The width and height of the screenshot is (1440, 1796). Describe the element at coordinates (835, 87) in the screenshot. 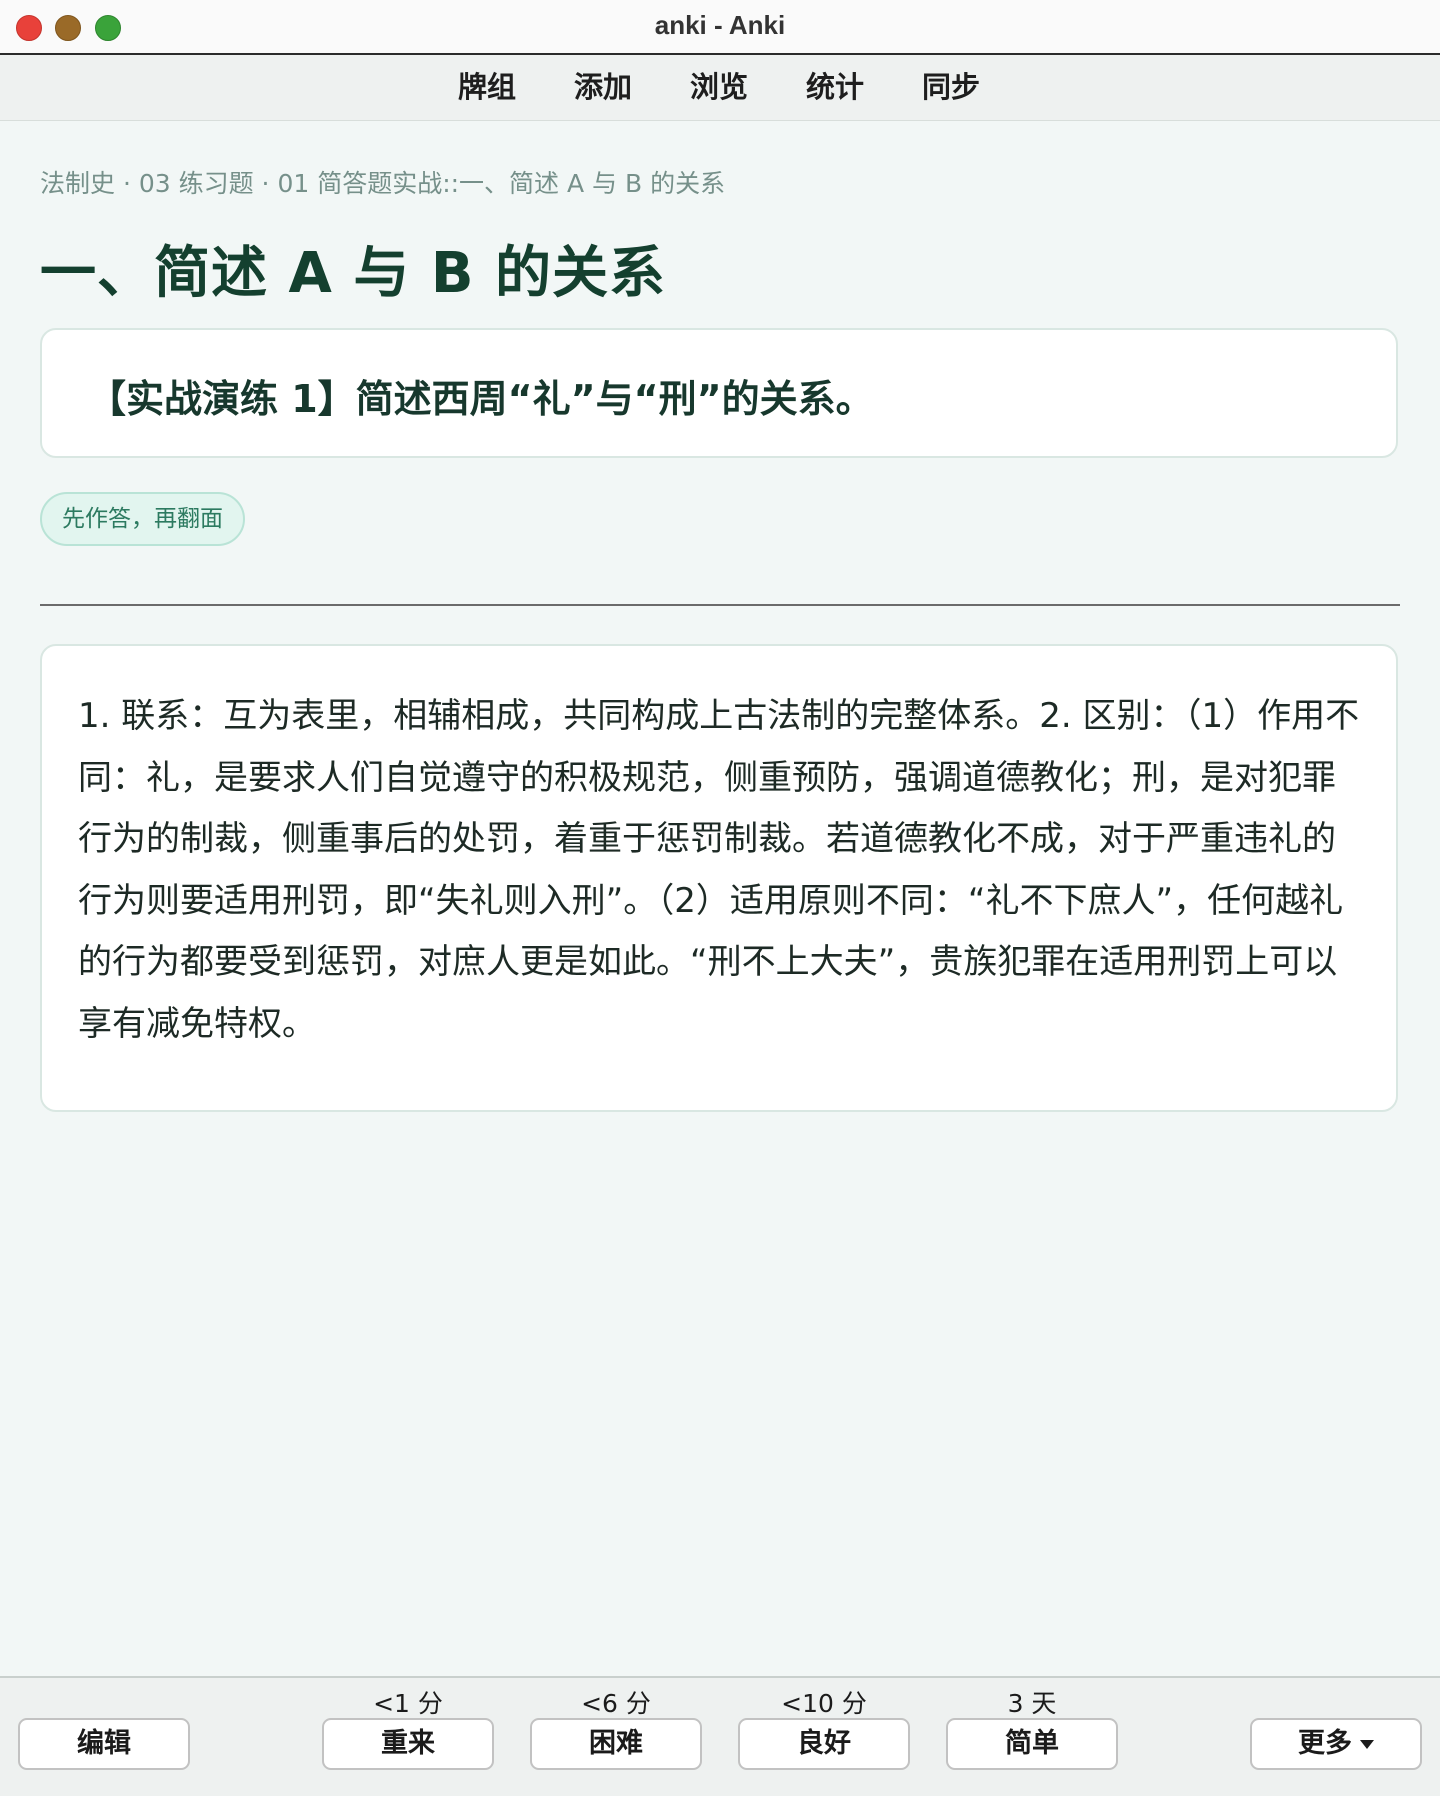

I see `toolbar-stats-button: 统计` at that location.